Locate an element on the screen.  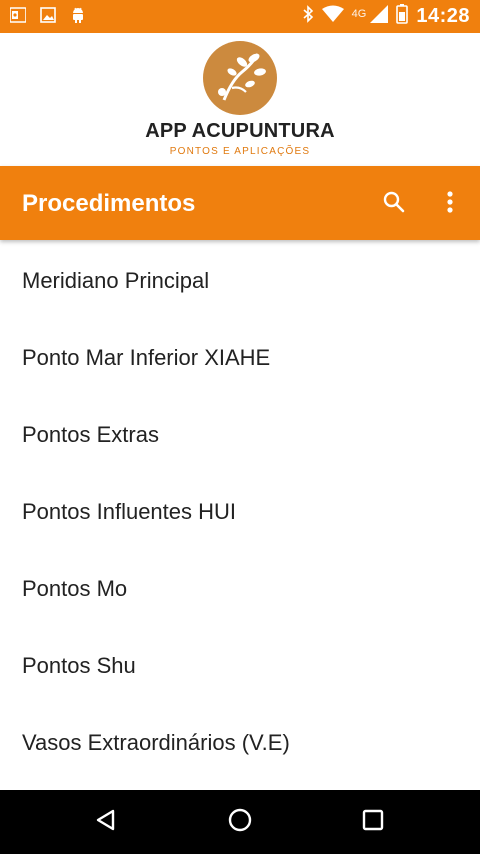
list-item: Pontos Mo is located at coordinates (240, 588).